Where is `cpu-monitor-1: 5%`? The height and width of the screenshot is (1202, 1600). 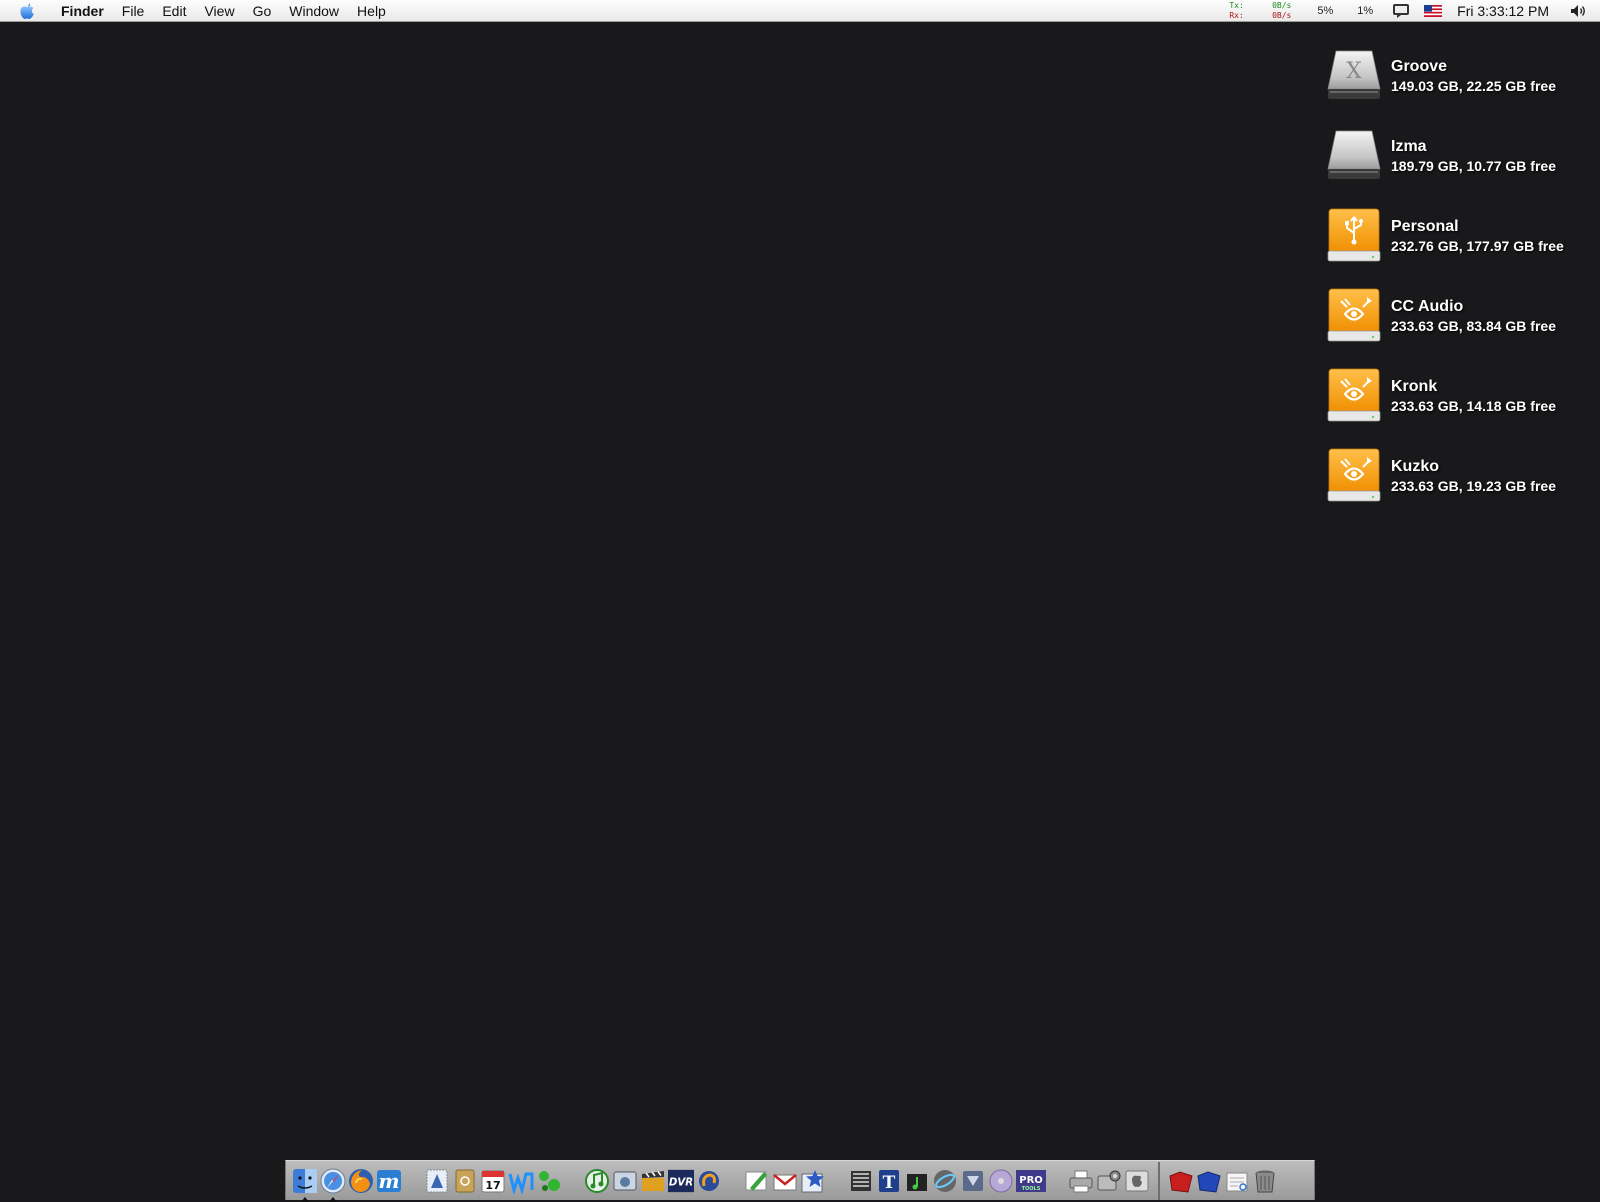
cpu-monitor-1: 5% is located at coordinates (1325, 11).